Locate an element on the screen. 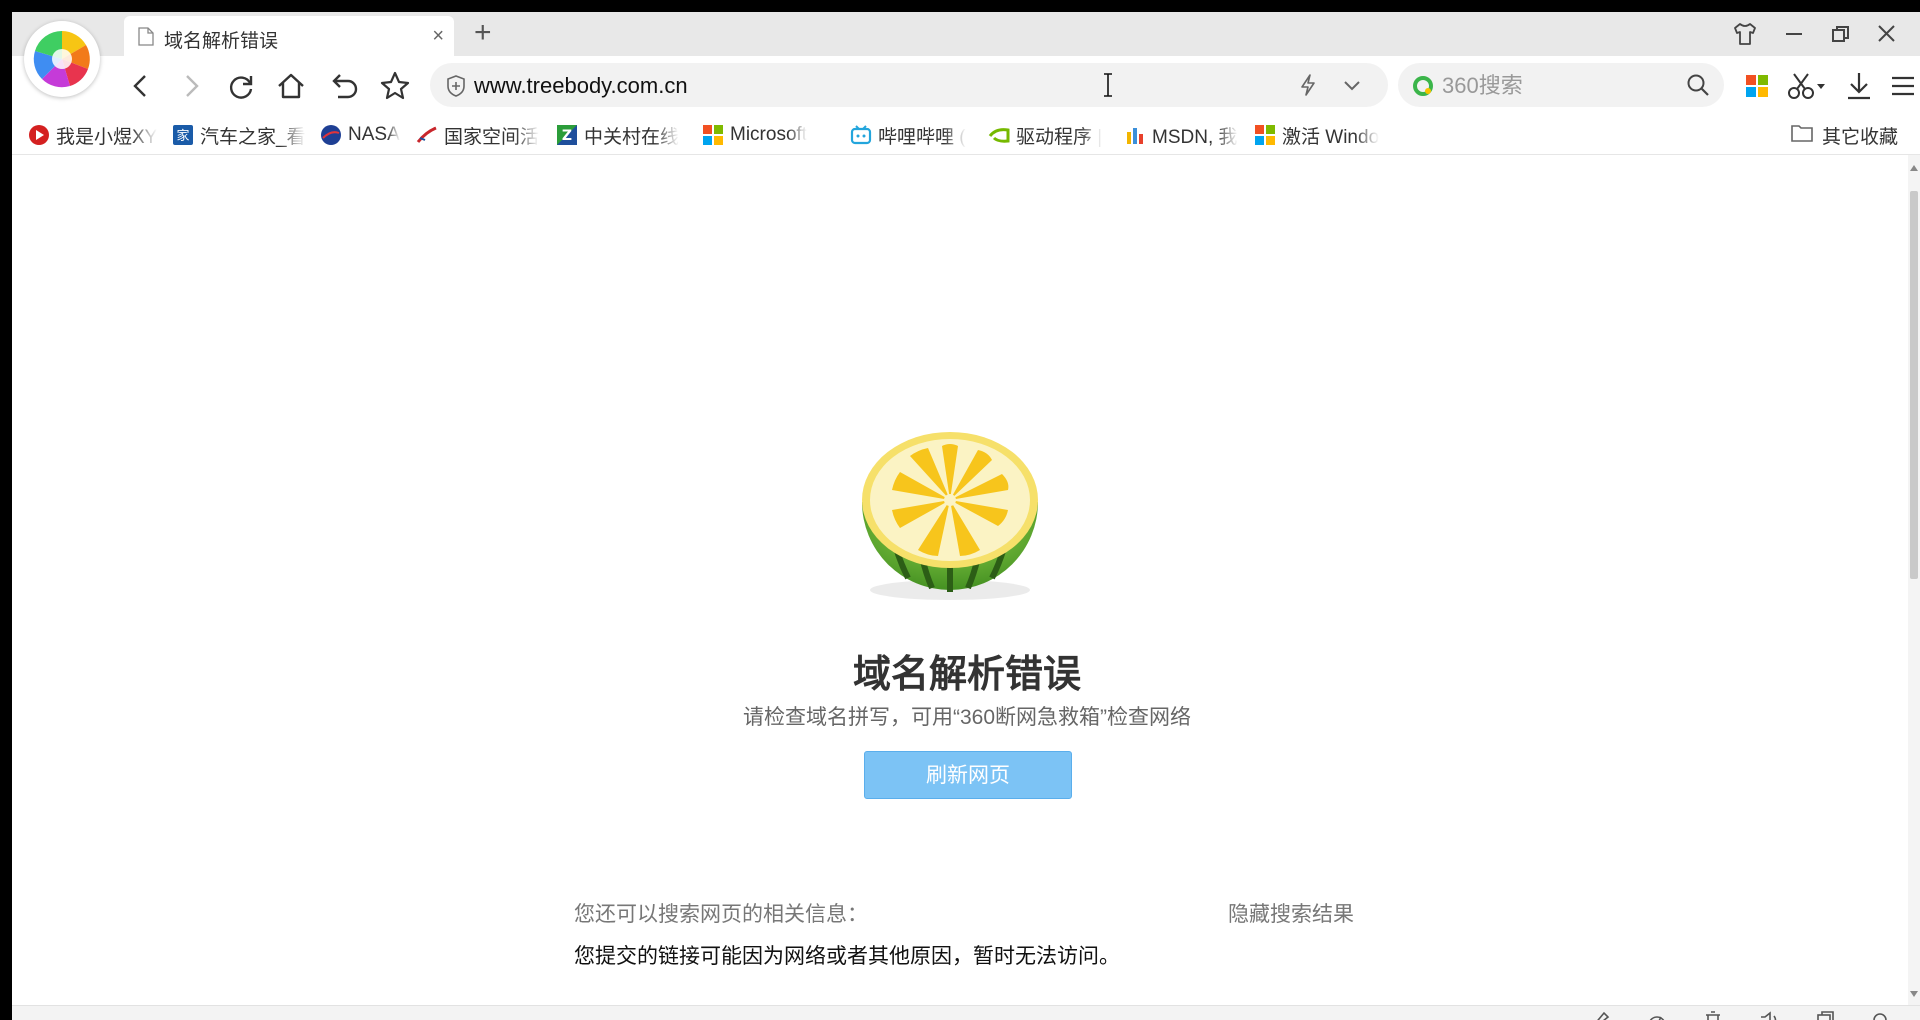 This screenshot has height=1020, width=1920. svg-text: 家 is located at coordinates (182, 136).